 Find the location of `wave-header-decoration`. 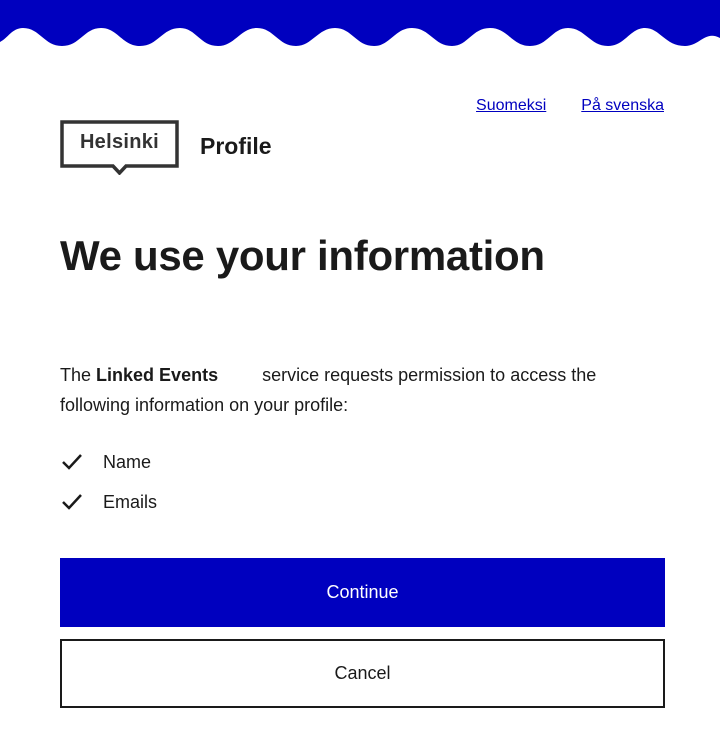

wave-header-decoration is located at coordinates (360, 23).